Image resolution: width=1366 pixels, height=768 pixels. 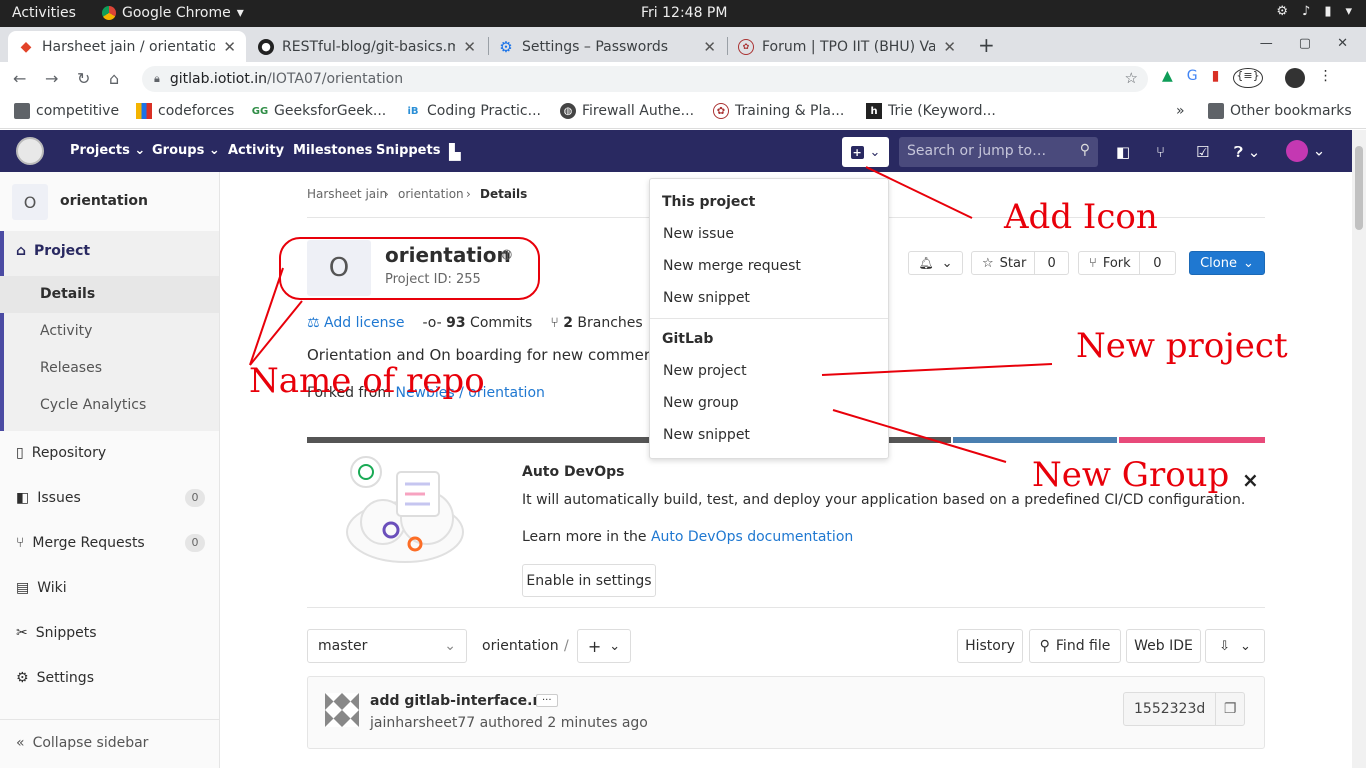 What do you see at coordinates (1202, 152) in the screenshot?
I see `todos-icon: ☑` at bounding box center [1202, 152].